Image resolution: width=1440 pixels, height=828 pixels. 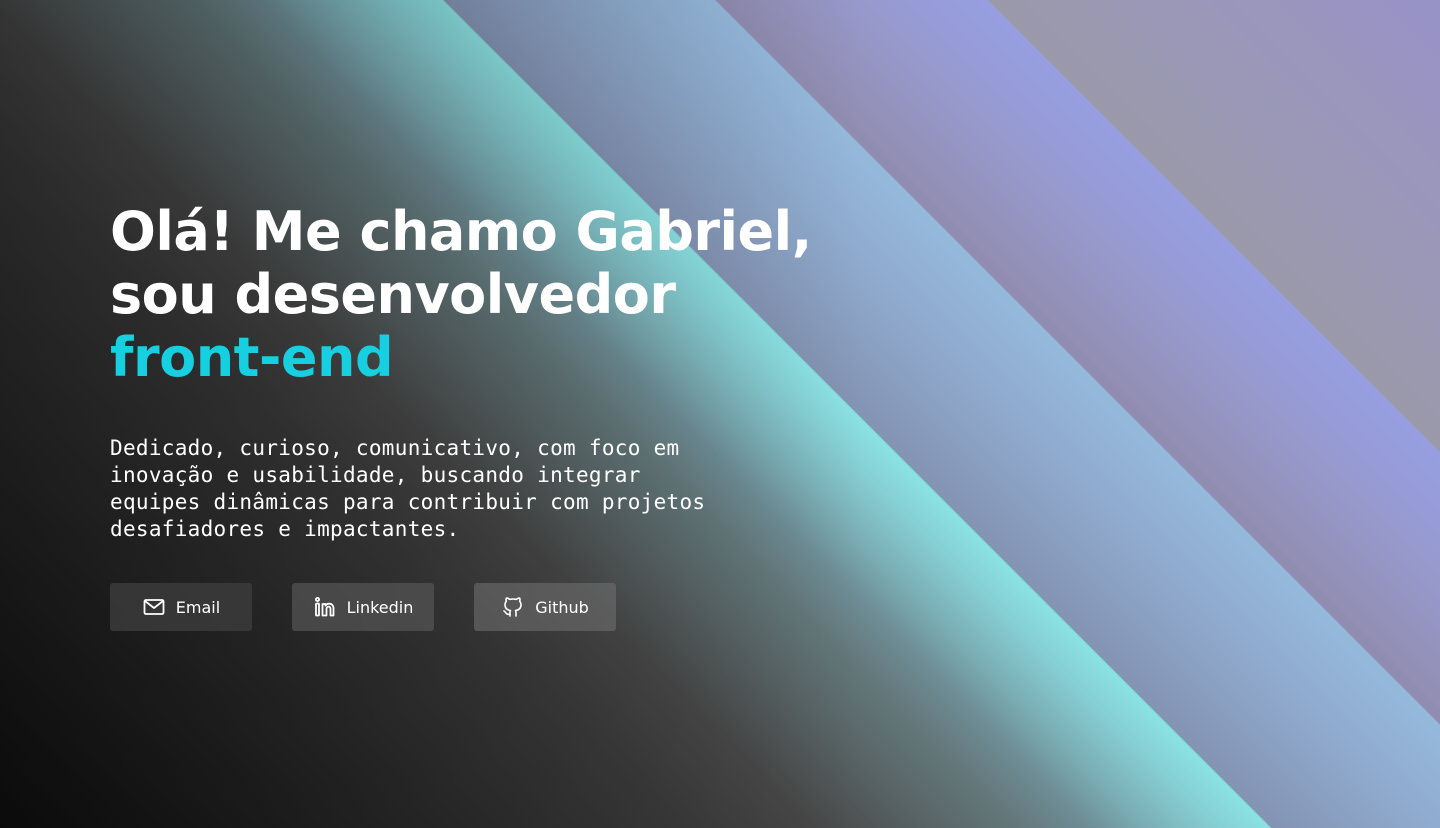 What do you see at coordinates (513, 607) in the screenshot?
I see `github-icon` at bounding box center [513, 607].